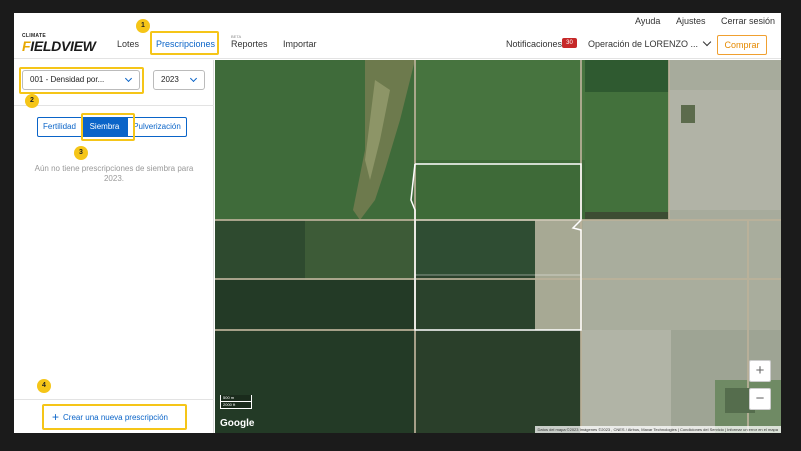  Describe the element at coordinates (647, 21) in the screenshot. I see `help-link: Ayuda` at that location.